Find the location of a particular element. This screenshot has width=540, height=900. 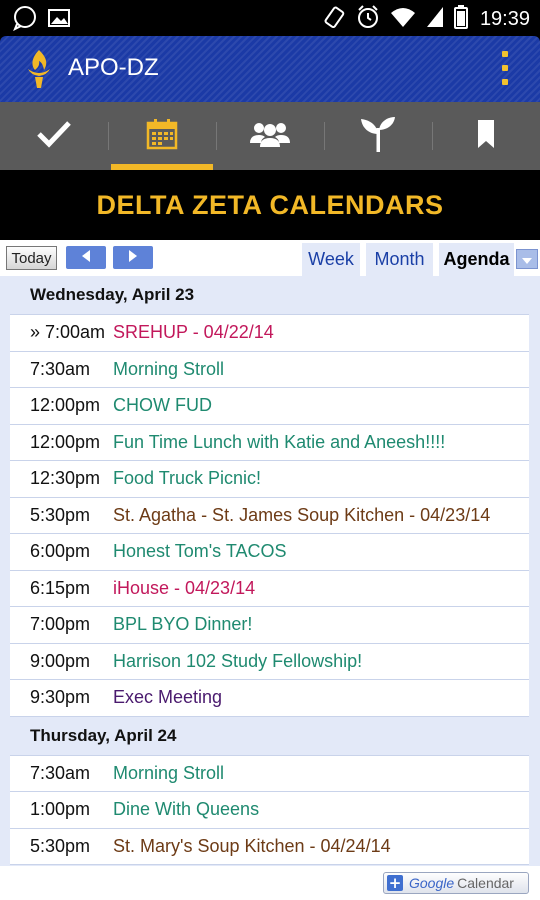

status-bar: 19:39 is located at coordinates (270, 18).